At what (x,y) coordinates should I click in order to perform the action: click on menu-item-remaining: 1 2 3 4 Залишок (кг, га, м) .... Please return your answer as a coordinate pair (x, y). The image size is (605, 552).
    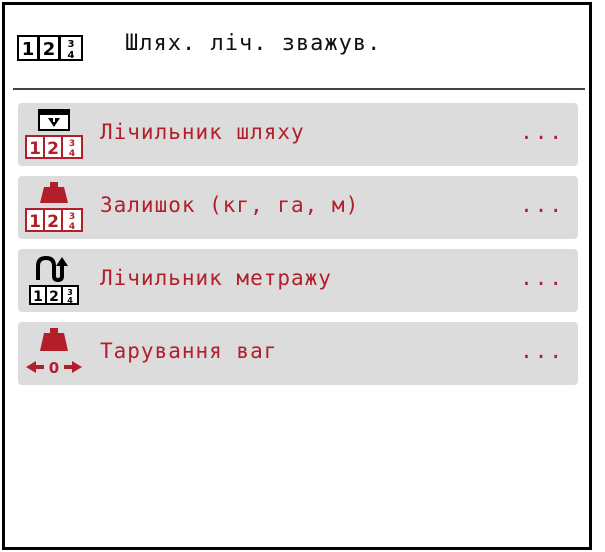
    Looking at the image, I should click on (298, 207).